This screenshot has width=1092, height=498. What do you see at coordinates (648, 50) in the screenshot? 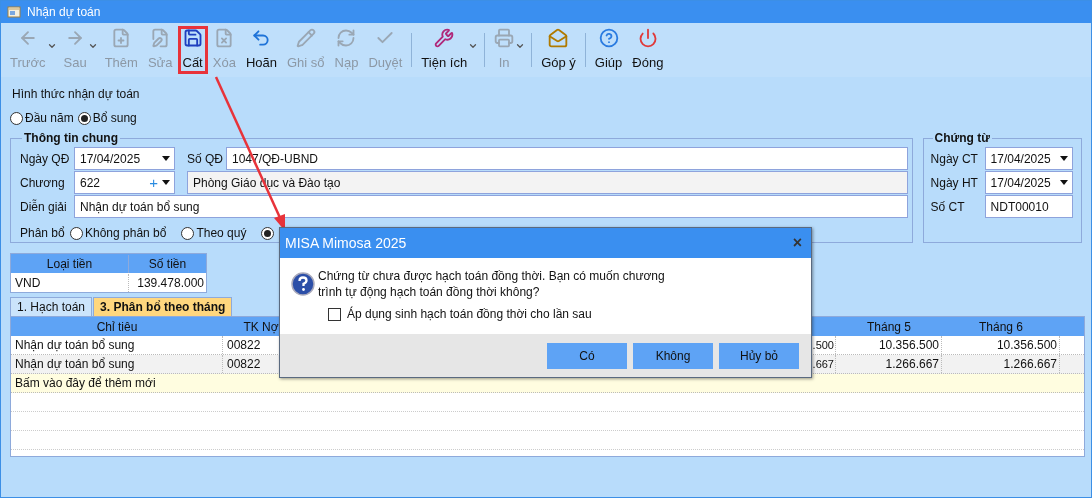
I see `toolbar-button: Đóng` at bounding box center [648, 50].